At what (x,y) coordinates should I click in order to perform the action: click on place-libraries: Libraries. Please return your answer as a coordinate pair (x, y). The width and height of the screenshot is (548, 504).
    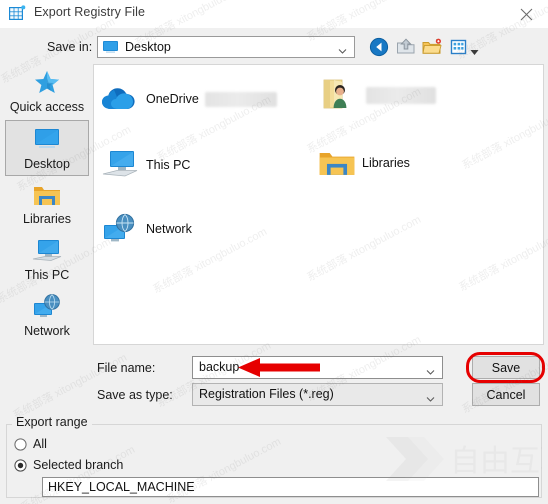
    Looking at the image, I should click on (47, 204).